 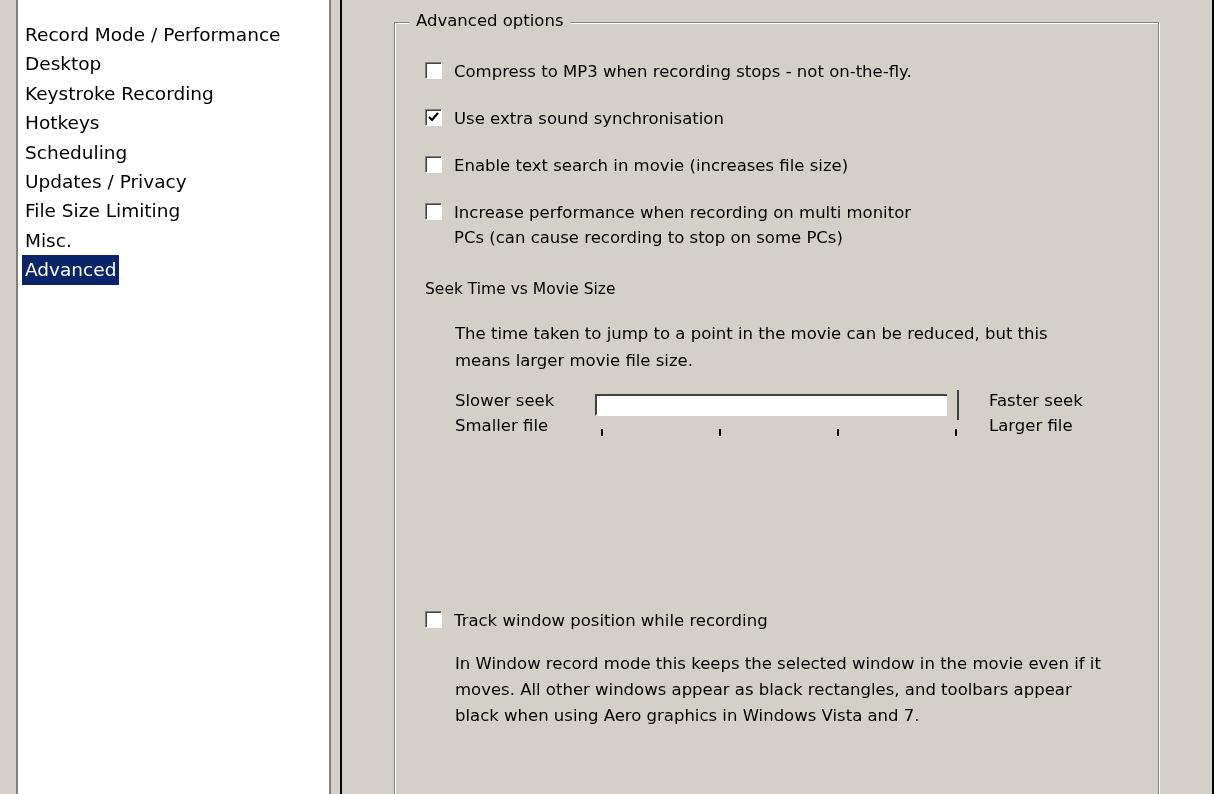 I want to click on checkmark-icon, so click(x=433, y=117).